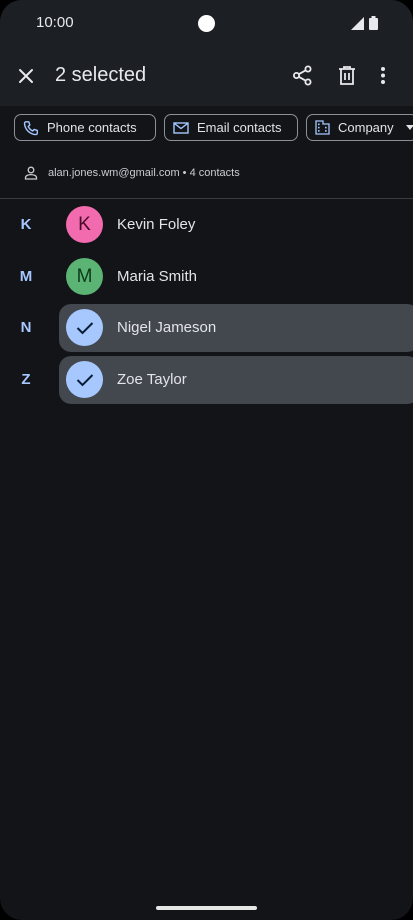 Image resolution: width=413 pixels, height=920 pixels. I want to click on person-icon, so click(31, 173).